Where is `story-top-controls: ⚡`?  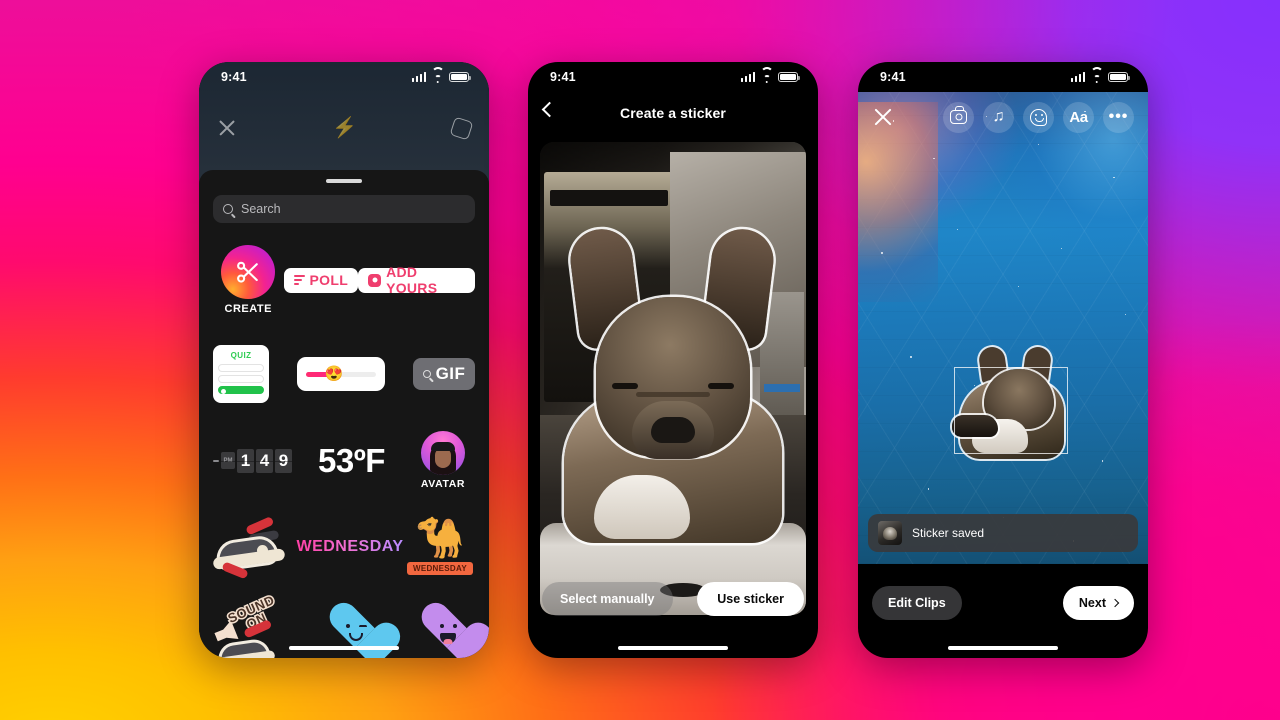 story-top-controls: ⚡ is located at coordinates (344, 128).